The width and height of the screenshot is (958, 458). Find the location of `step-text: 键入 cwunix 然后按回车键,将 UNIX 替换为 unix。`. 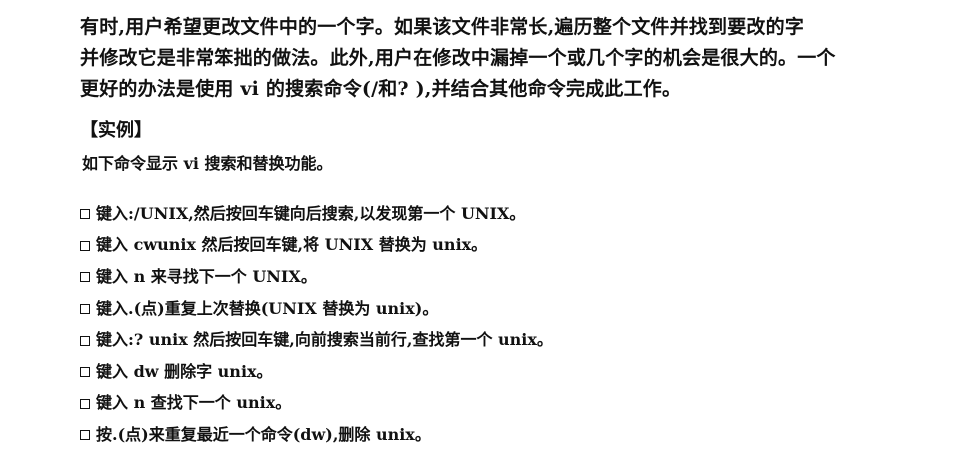

step-text: 键入 cwunix 然后按回车键,将 UNIX 替换为 unix。 is located at coordinates (292, 245).